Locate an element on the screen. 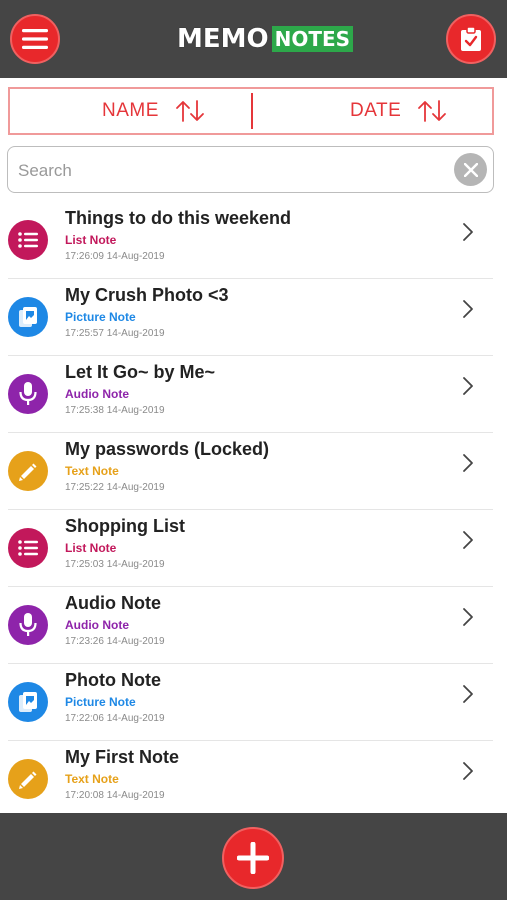  note-timestamp: 17:26:09 14-Aug-2019 is located at coordinates (115, 256).